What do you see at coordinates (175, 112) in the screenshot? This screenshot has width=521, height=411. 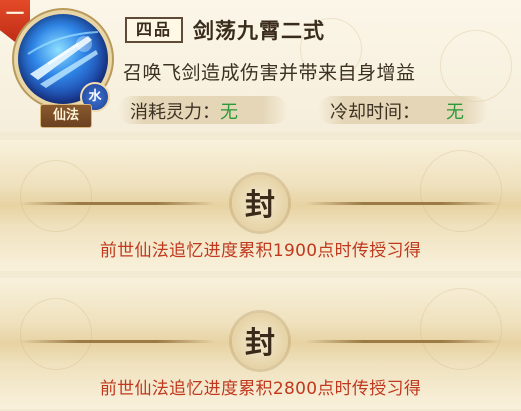 I see `mana-cost-label: 消耗灵力：` at bounding box center [175, 112].